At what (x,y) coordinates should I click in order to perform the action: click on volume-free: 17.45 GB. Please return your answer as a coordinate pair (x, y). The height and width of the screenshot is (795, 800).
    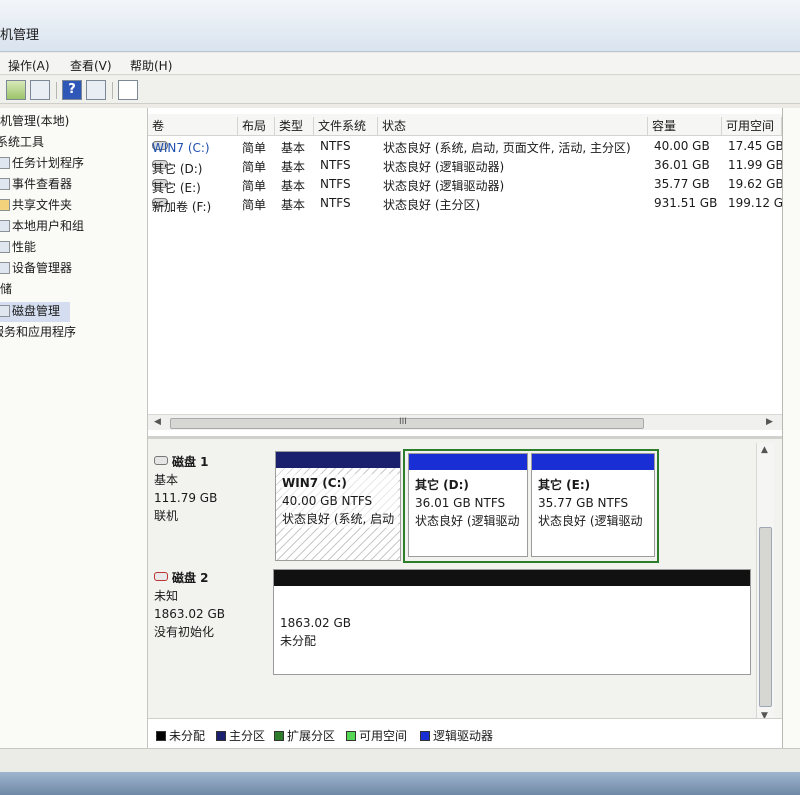
    Looking at the image, I should click on (756, 146).